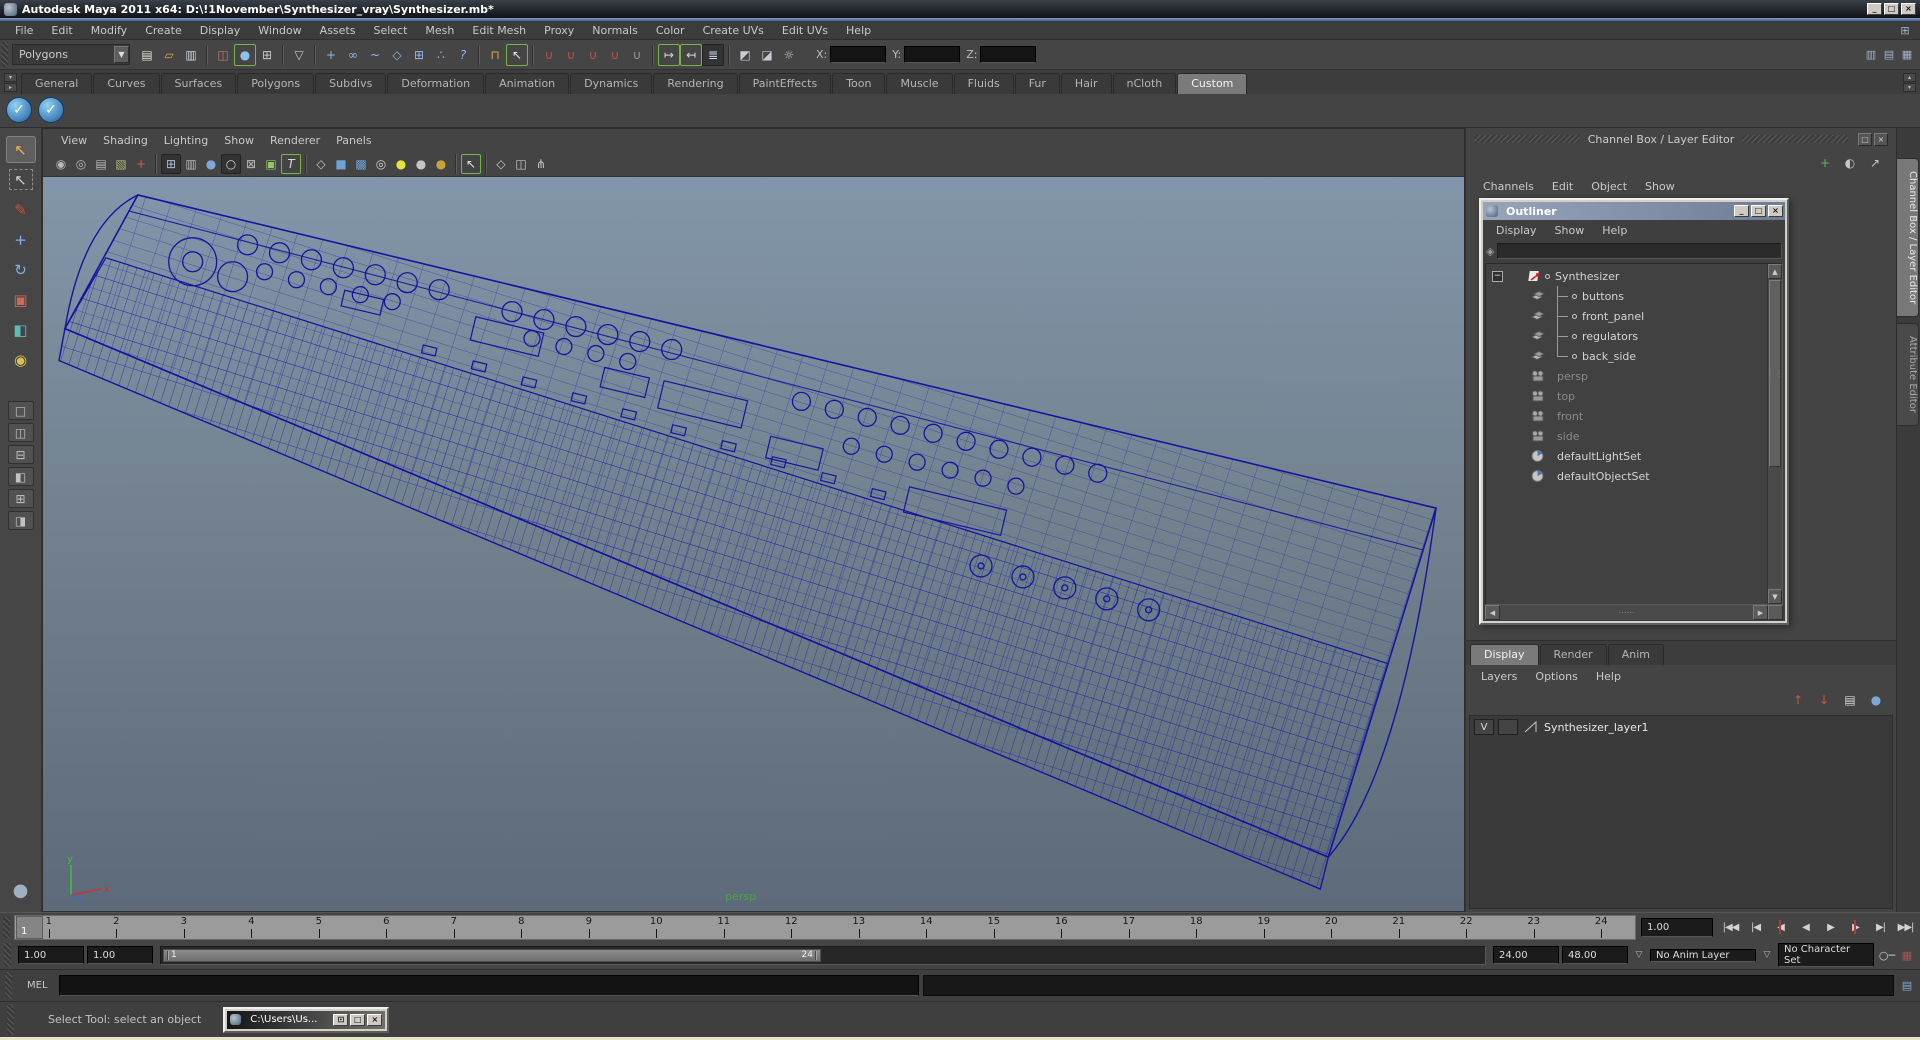  I want to click on frame-tick: 23, so click(1534, 927).